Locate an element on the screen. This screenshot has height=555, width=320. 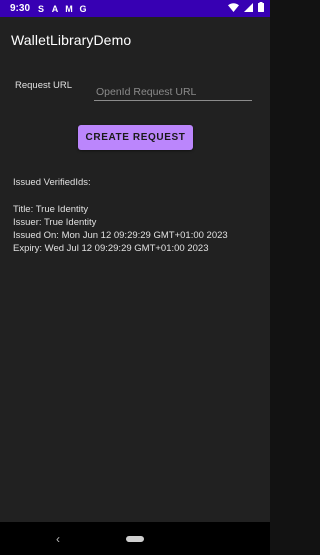
request-url-input is located at coordinates (173, 92).